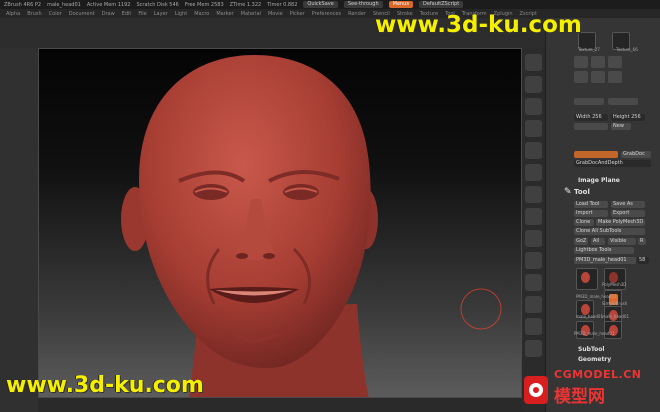 This screenshot has width=660, height=412. I want to click on subtool-header: SubTool, so click(591, 349).